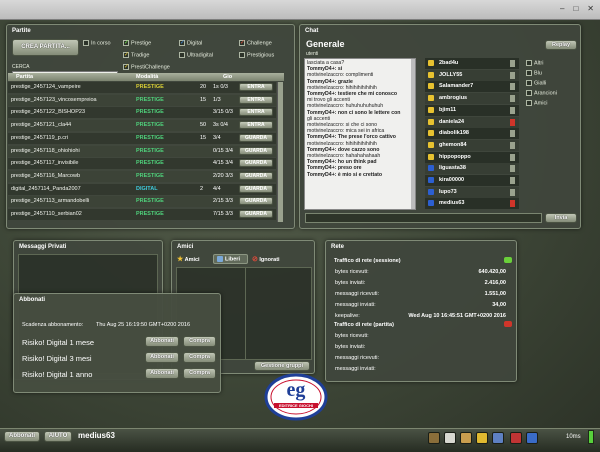 The width and height of the screenshot is (600, 452). I want to click on send-button: Invia, so click(561, 218).